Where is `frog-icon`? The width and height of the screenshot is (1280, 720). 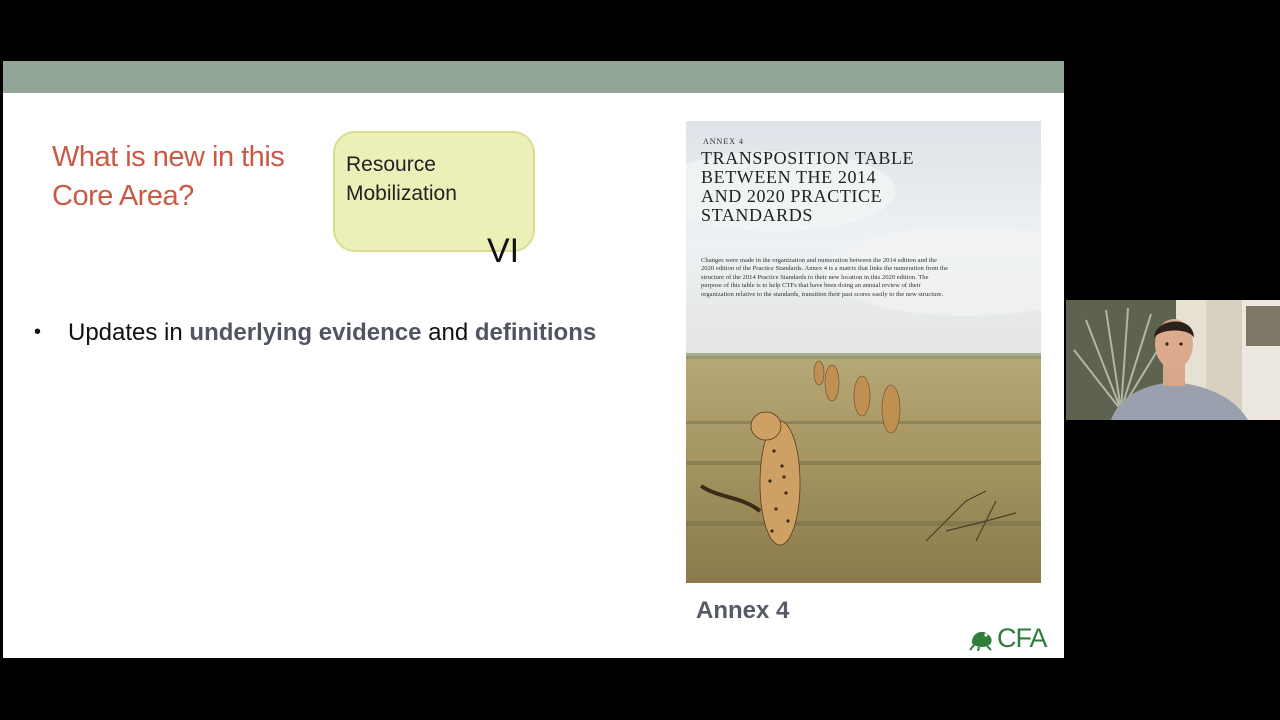
frog-icon is located at coordinates (980, 641).